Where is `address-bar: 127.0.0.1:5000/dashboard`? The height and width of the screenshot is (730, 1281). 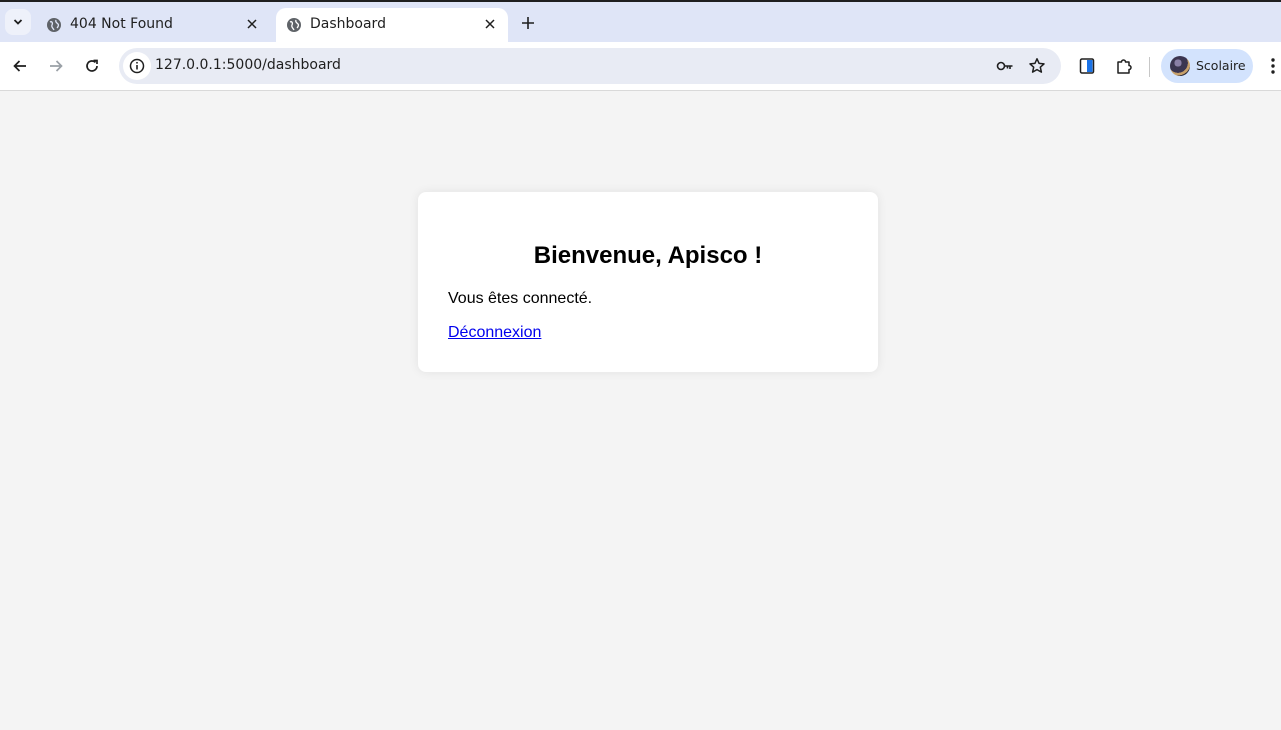
address-bar: 127.0.0.1:5000/dashboard is located at coordinates (590, 66).